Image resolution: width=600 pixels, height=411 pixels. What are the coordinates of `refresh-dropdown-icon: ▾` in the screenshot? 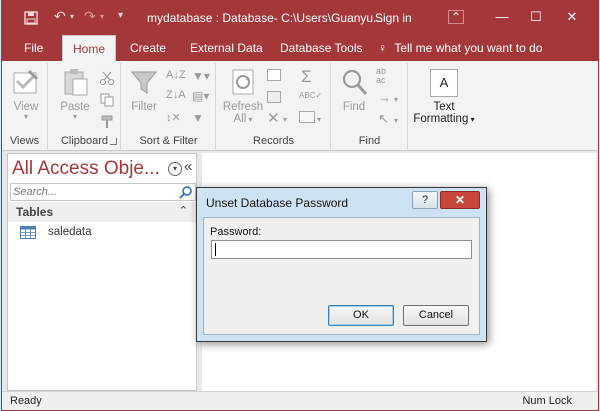 It's located at (249, 119).